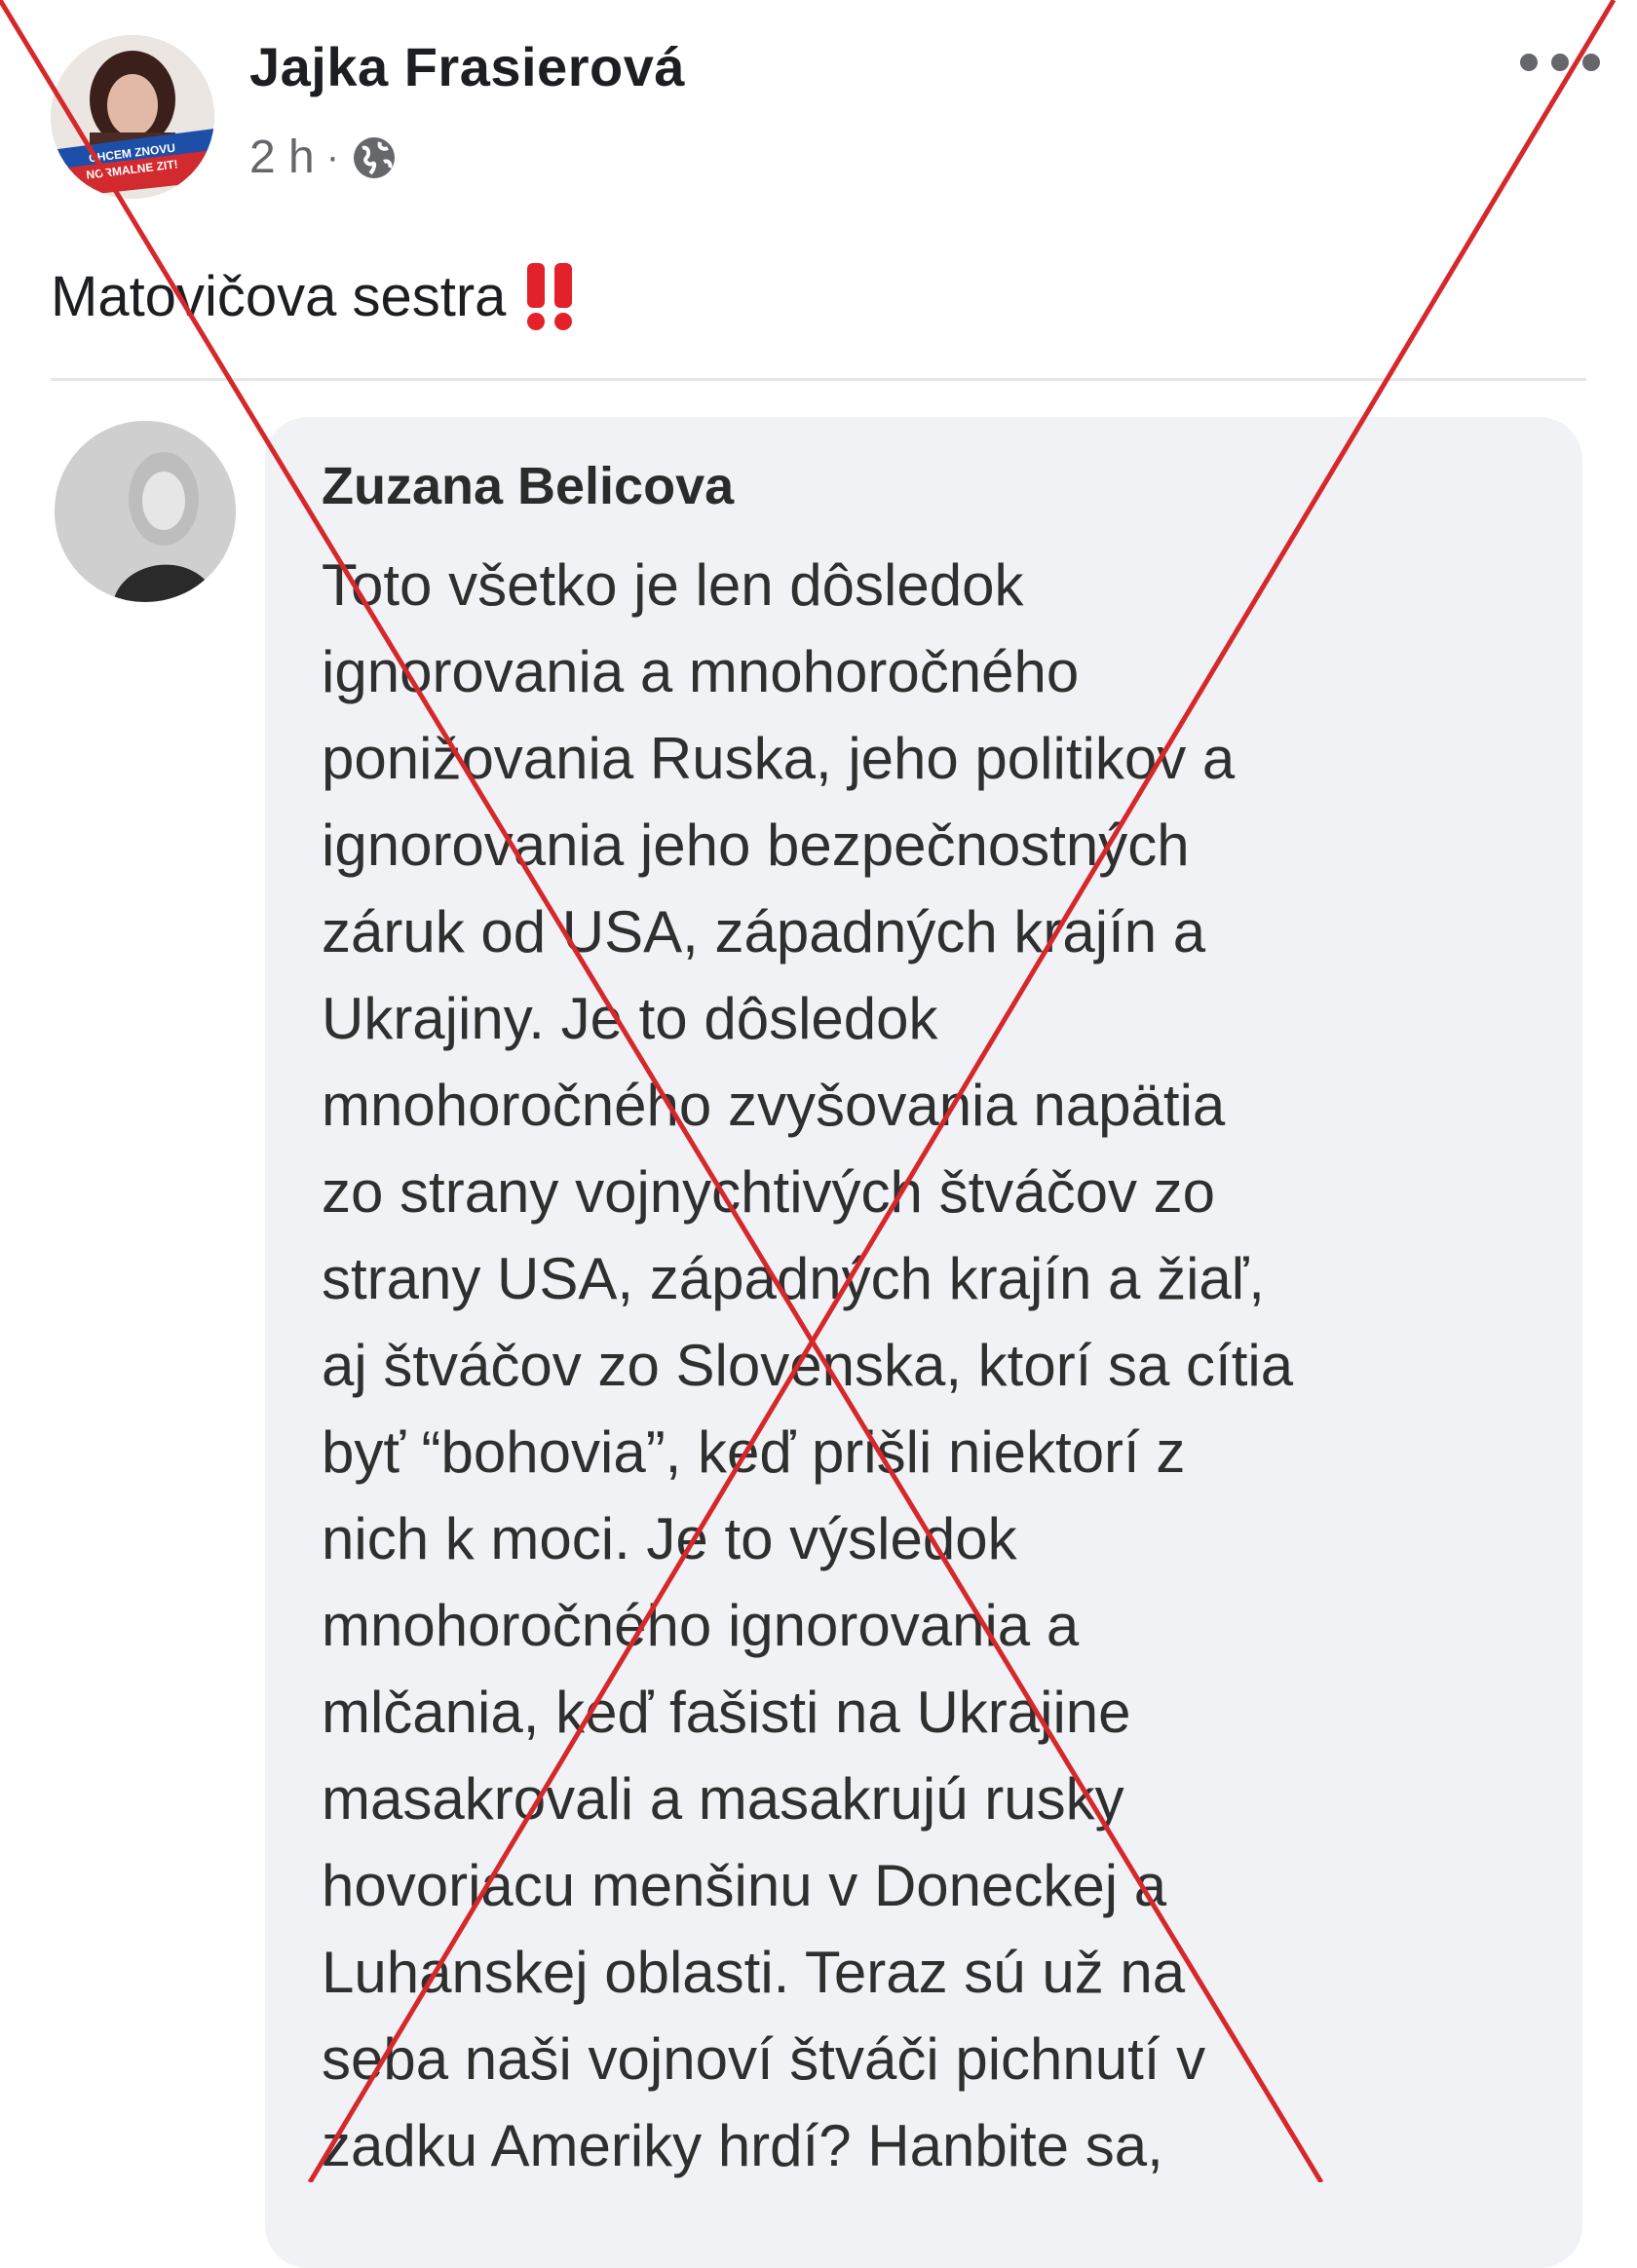 The height and width of the screenshot is (2268, 1637). Describe the element at coordinates (769, 1192) in the screenshot. I see `comment-line: zo strany vojnychtivých štváčov zo` at that location.